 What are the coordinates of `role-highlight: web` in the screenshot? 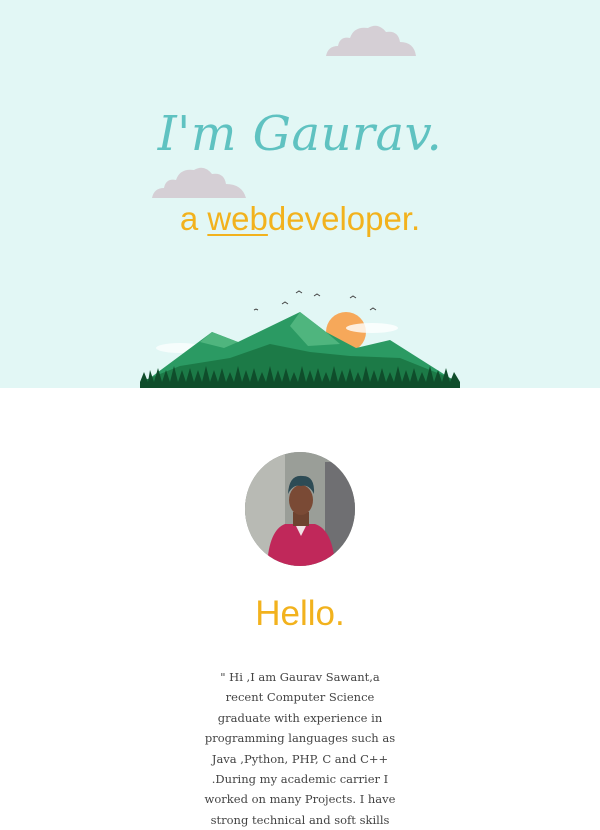 It's located at (237, 218).